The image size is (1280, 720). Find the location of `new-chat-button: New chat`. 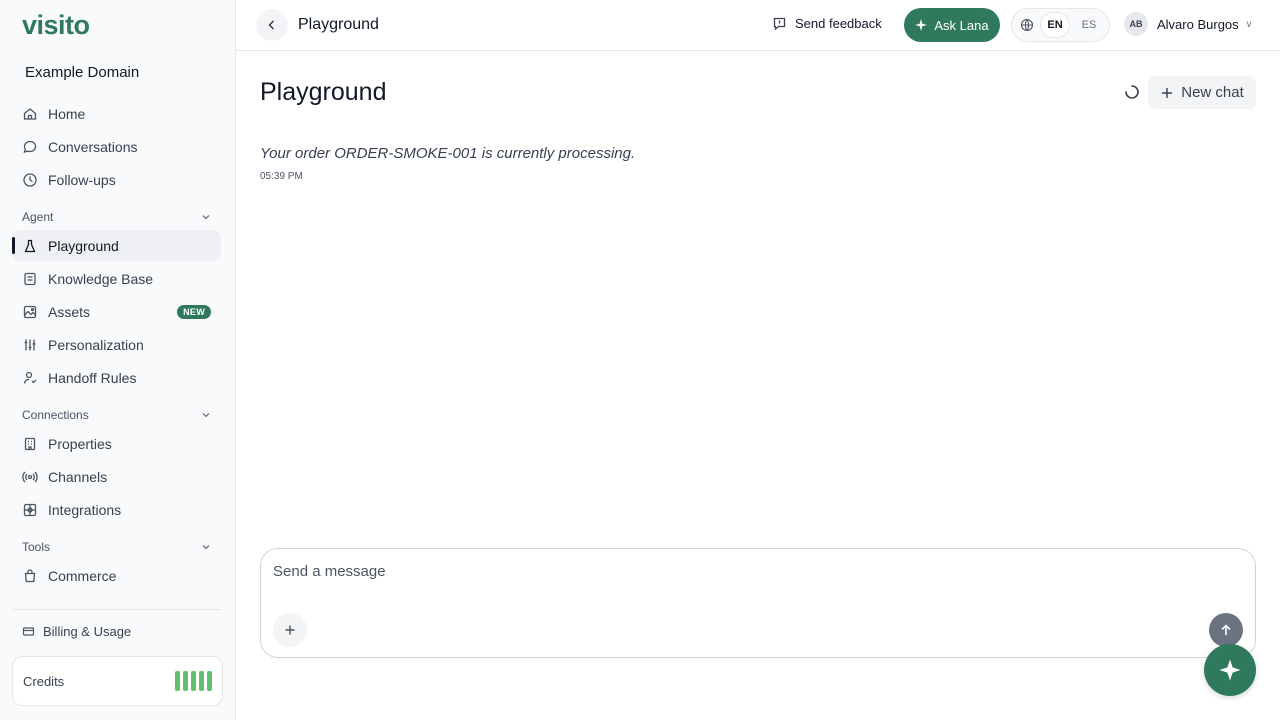

new-chat-button: New chat is located at coordinates (1202, 92).